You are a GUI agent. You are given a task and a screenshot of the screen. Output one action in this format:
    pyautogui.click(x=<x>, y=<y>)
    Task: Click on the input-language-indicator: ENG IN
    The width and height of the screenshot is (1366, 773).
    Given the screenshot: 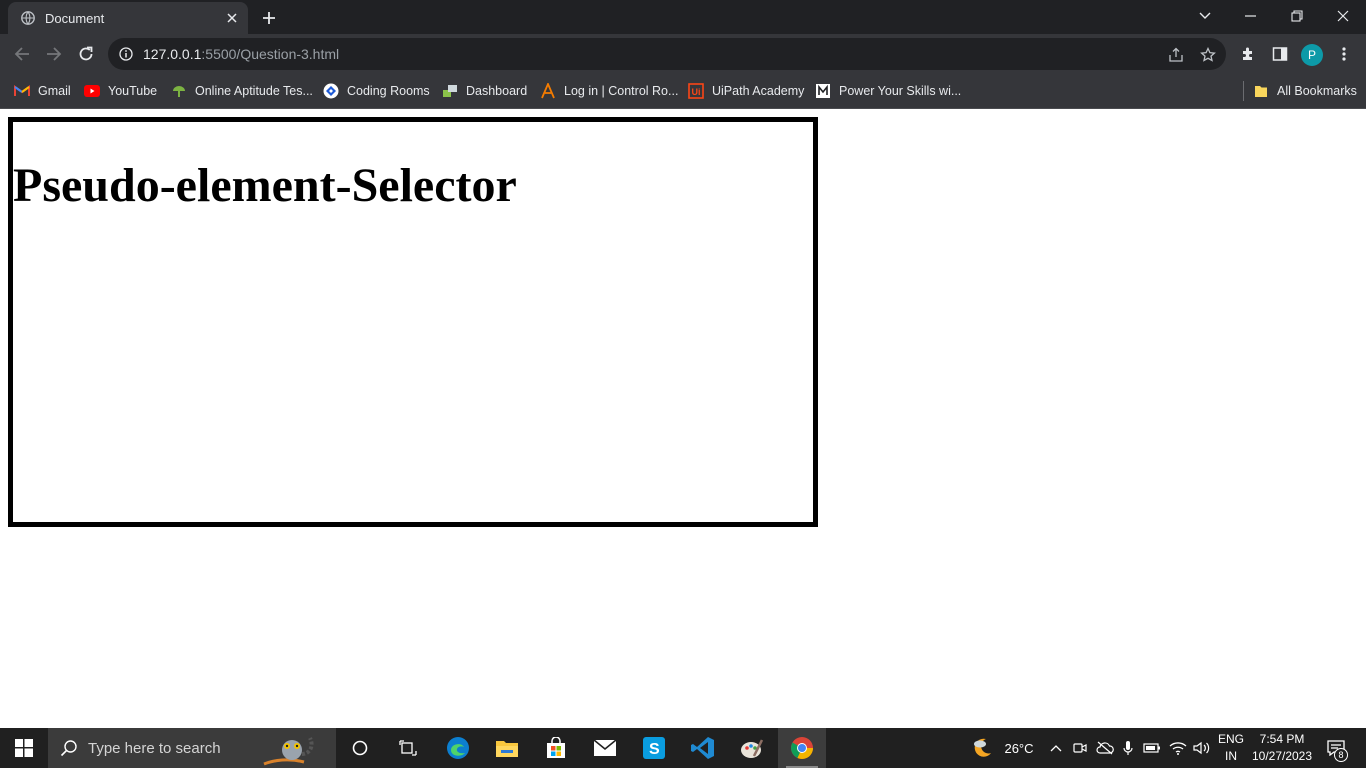 What is the action you would take?
    pyautogui.click(x=1231, y=748)
    